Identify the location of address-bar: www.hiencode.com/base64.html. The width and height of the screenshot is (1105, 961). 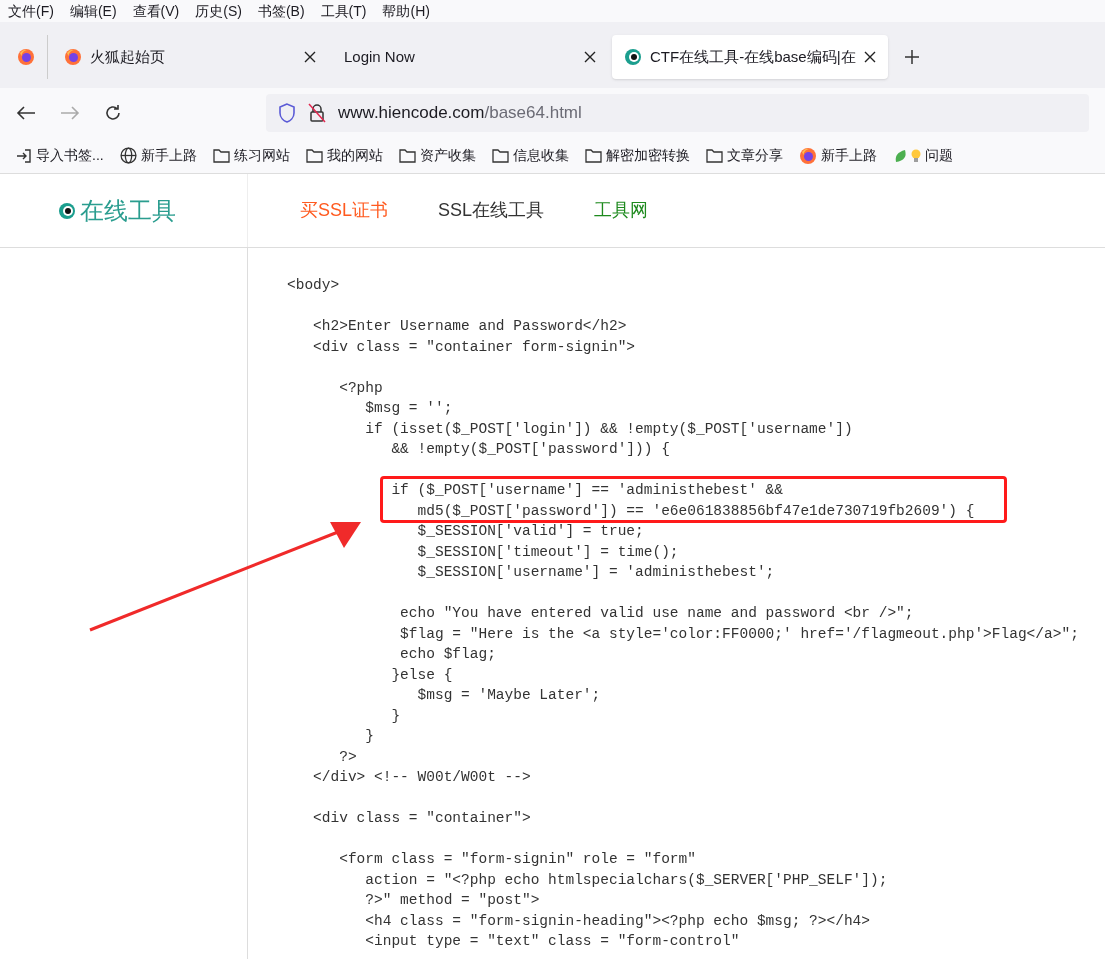
(677, 113).